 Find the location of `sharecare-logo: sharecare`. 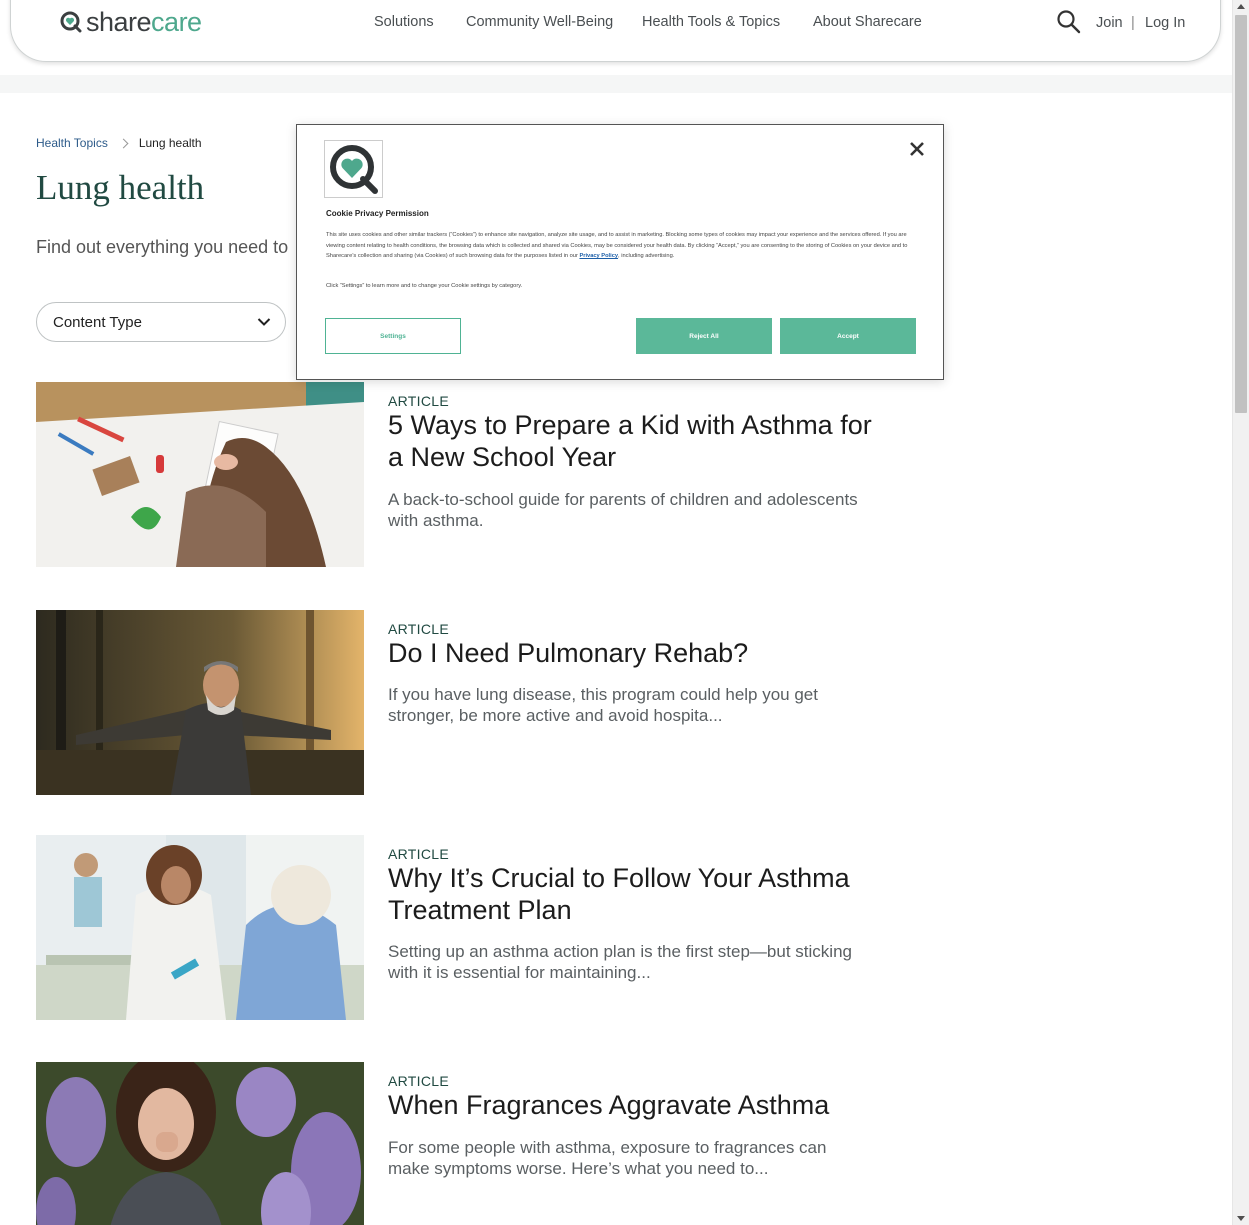

sharecare-logo: sharecare is located at coordinates (131, 22).